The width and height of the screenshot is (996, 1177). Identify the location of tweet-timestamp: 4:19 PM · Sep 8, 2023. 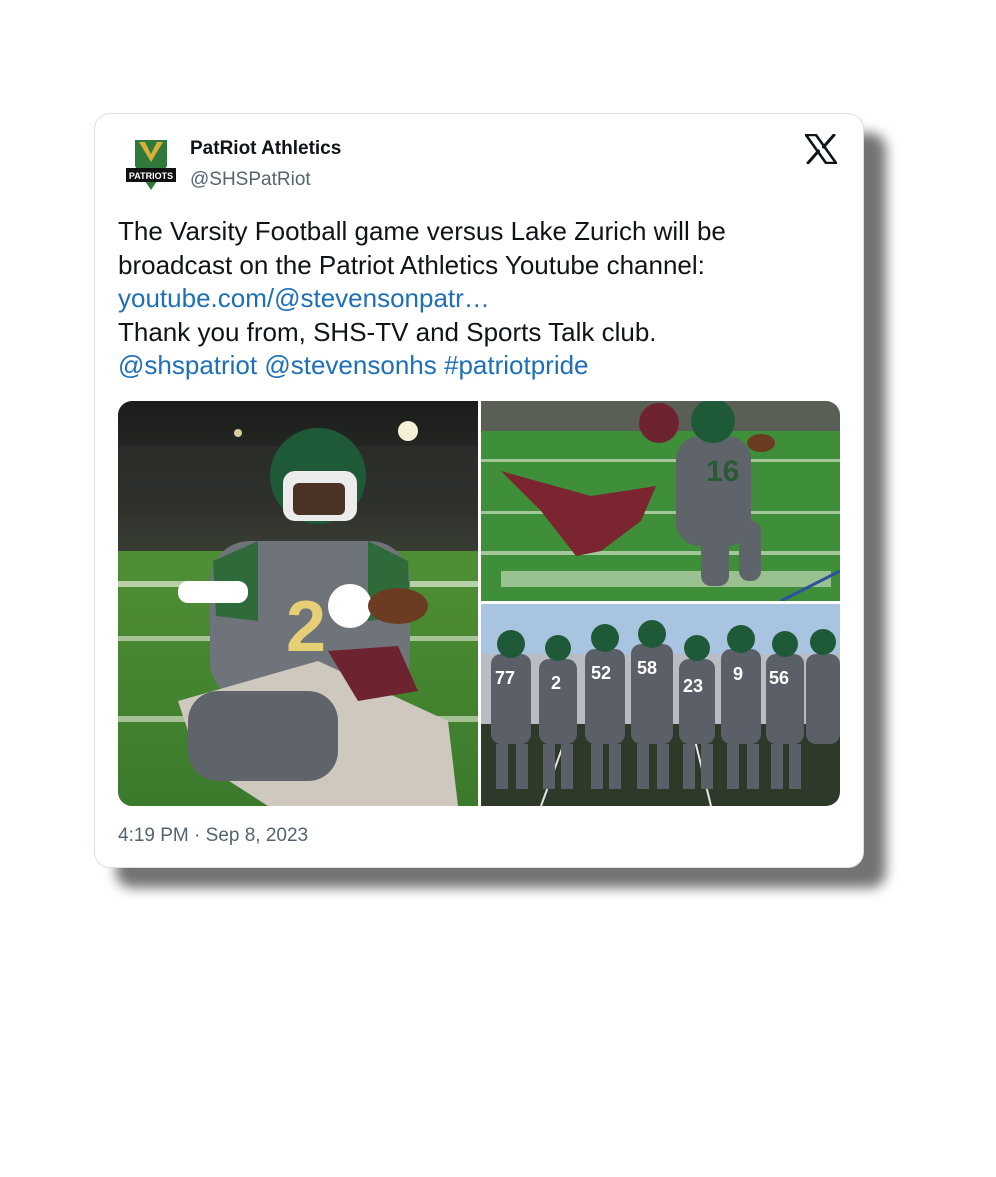
(213, 836).